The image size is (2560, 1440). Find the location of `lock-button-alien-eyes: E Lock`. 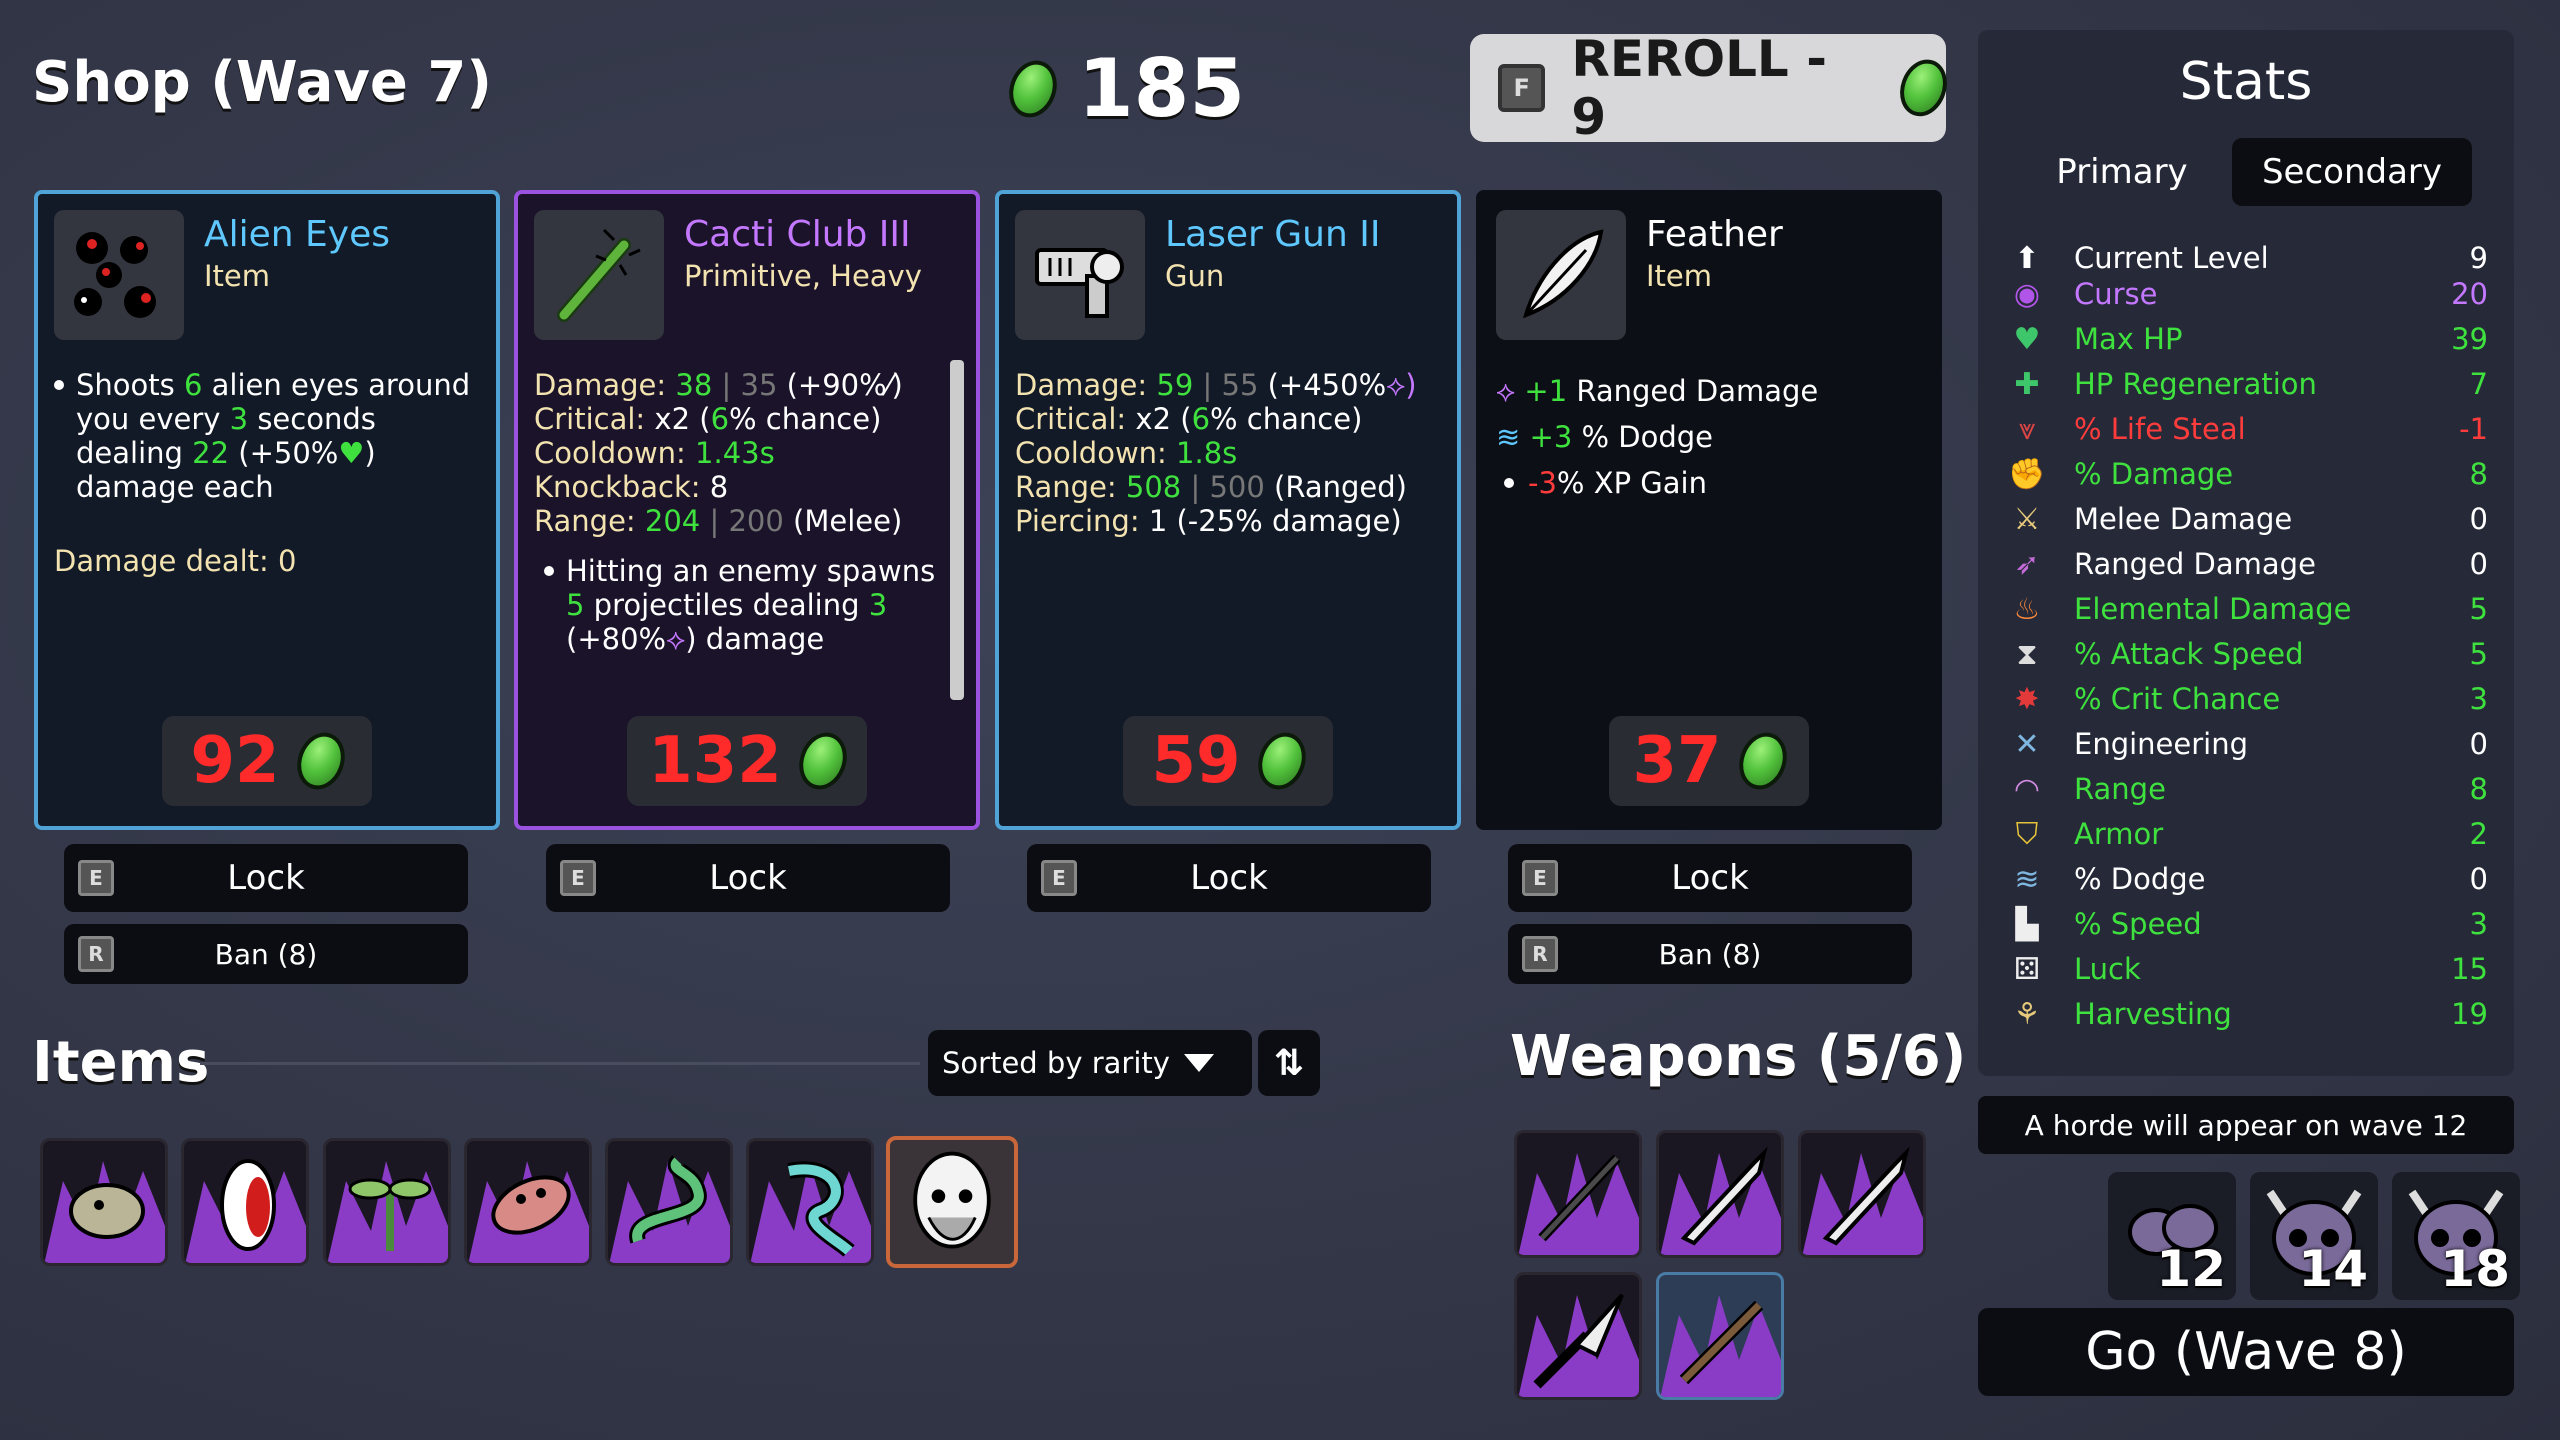

lock-button-alien-eyes: E Lock is located at coordinates (266, 878).